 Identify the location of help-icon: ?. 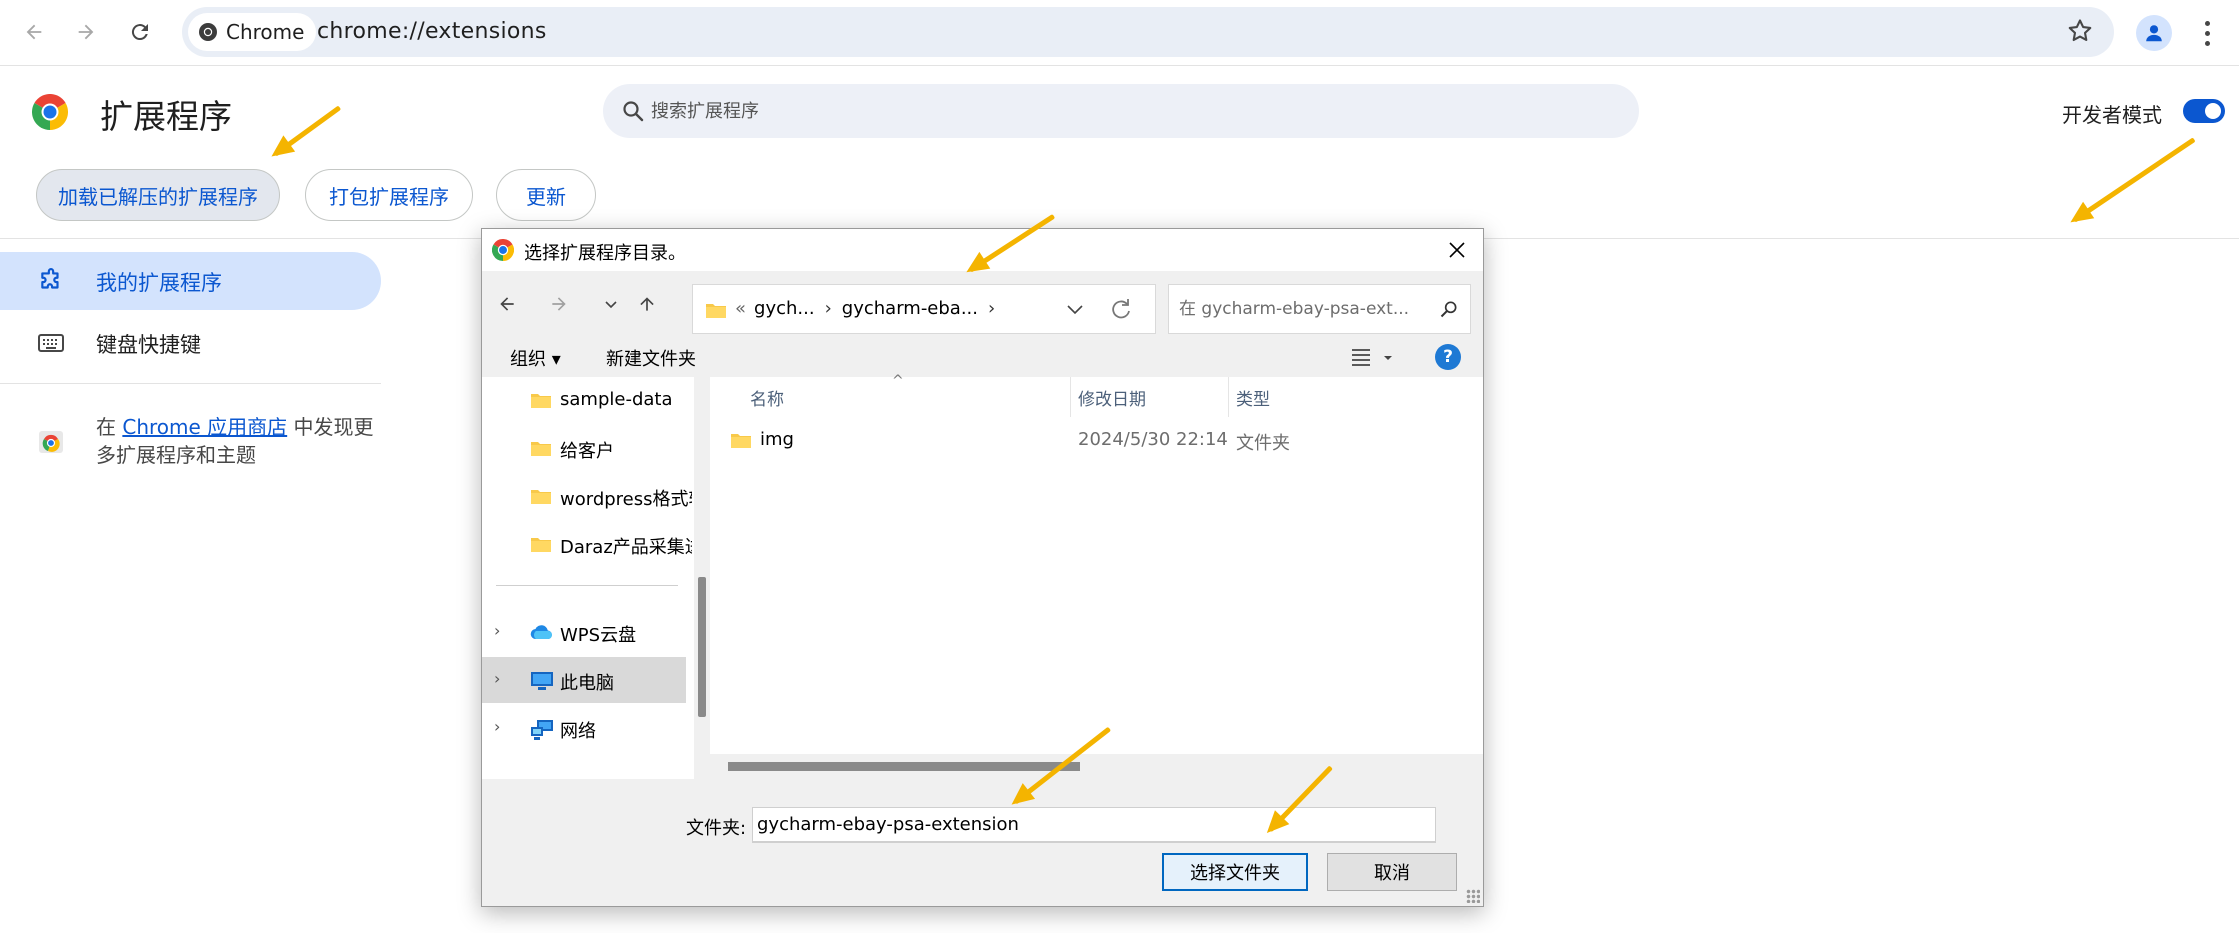
(1448, 357).